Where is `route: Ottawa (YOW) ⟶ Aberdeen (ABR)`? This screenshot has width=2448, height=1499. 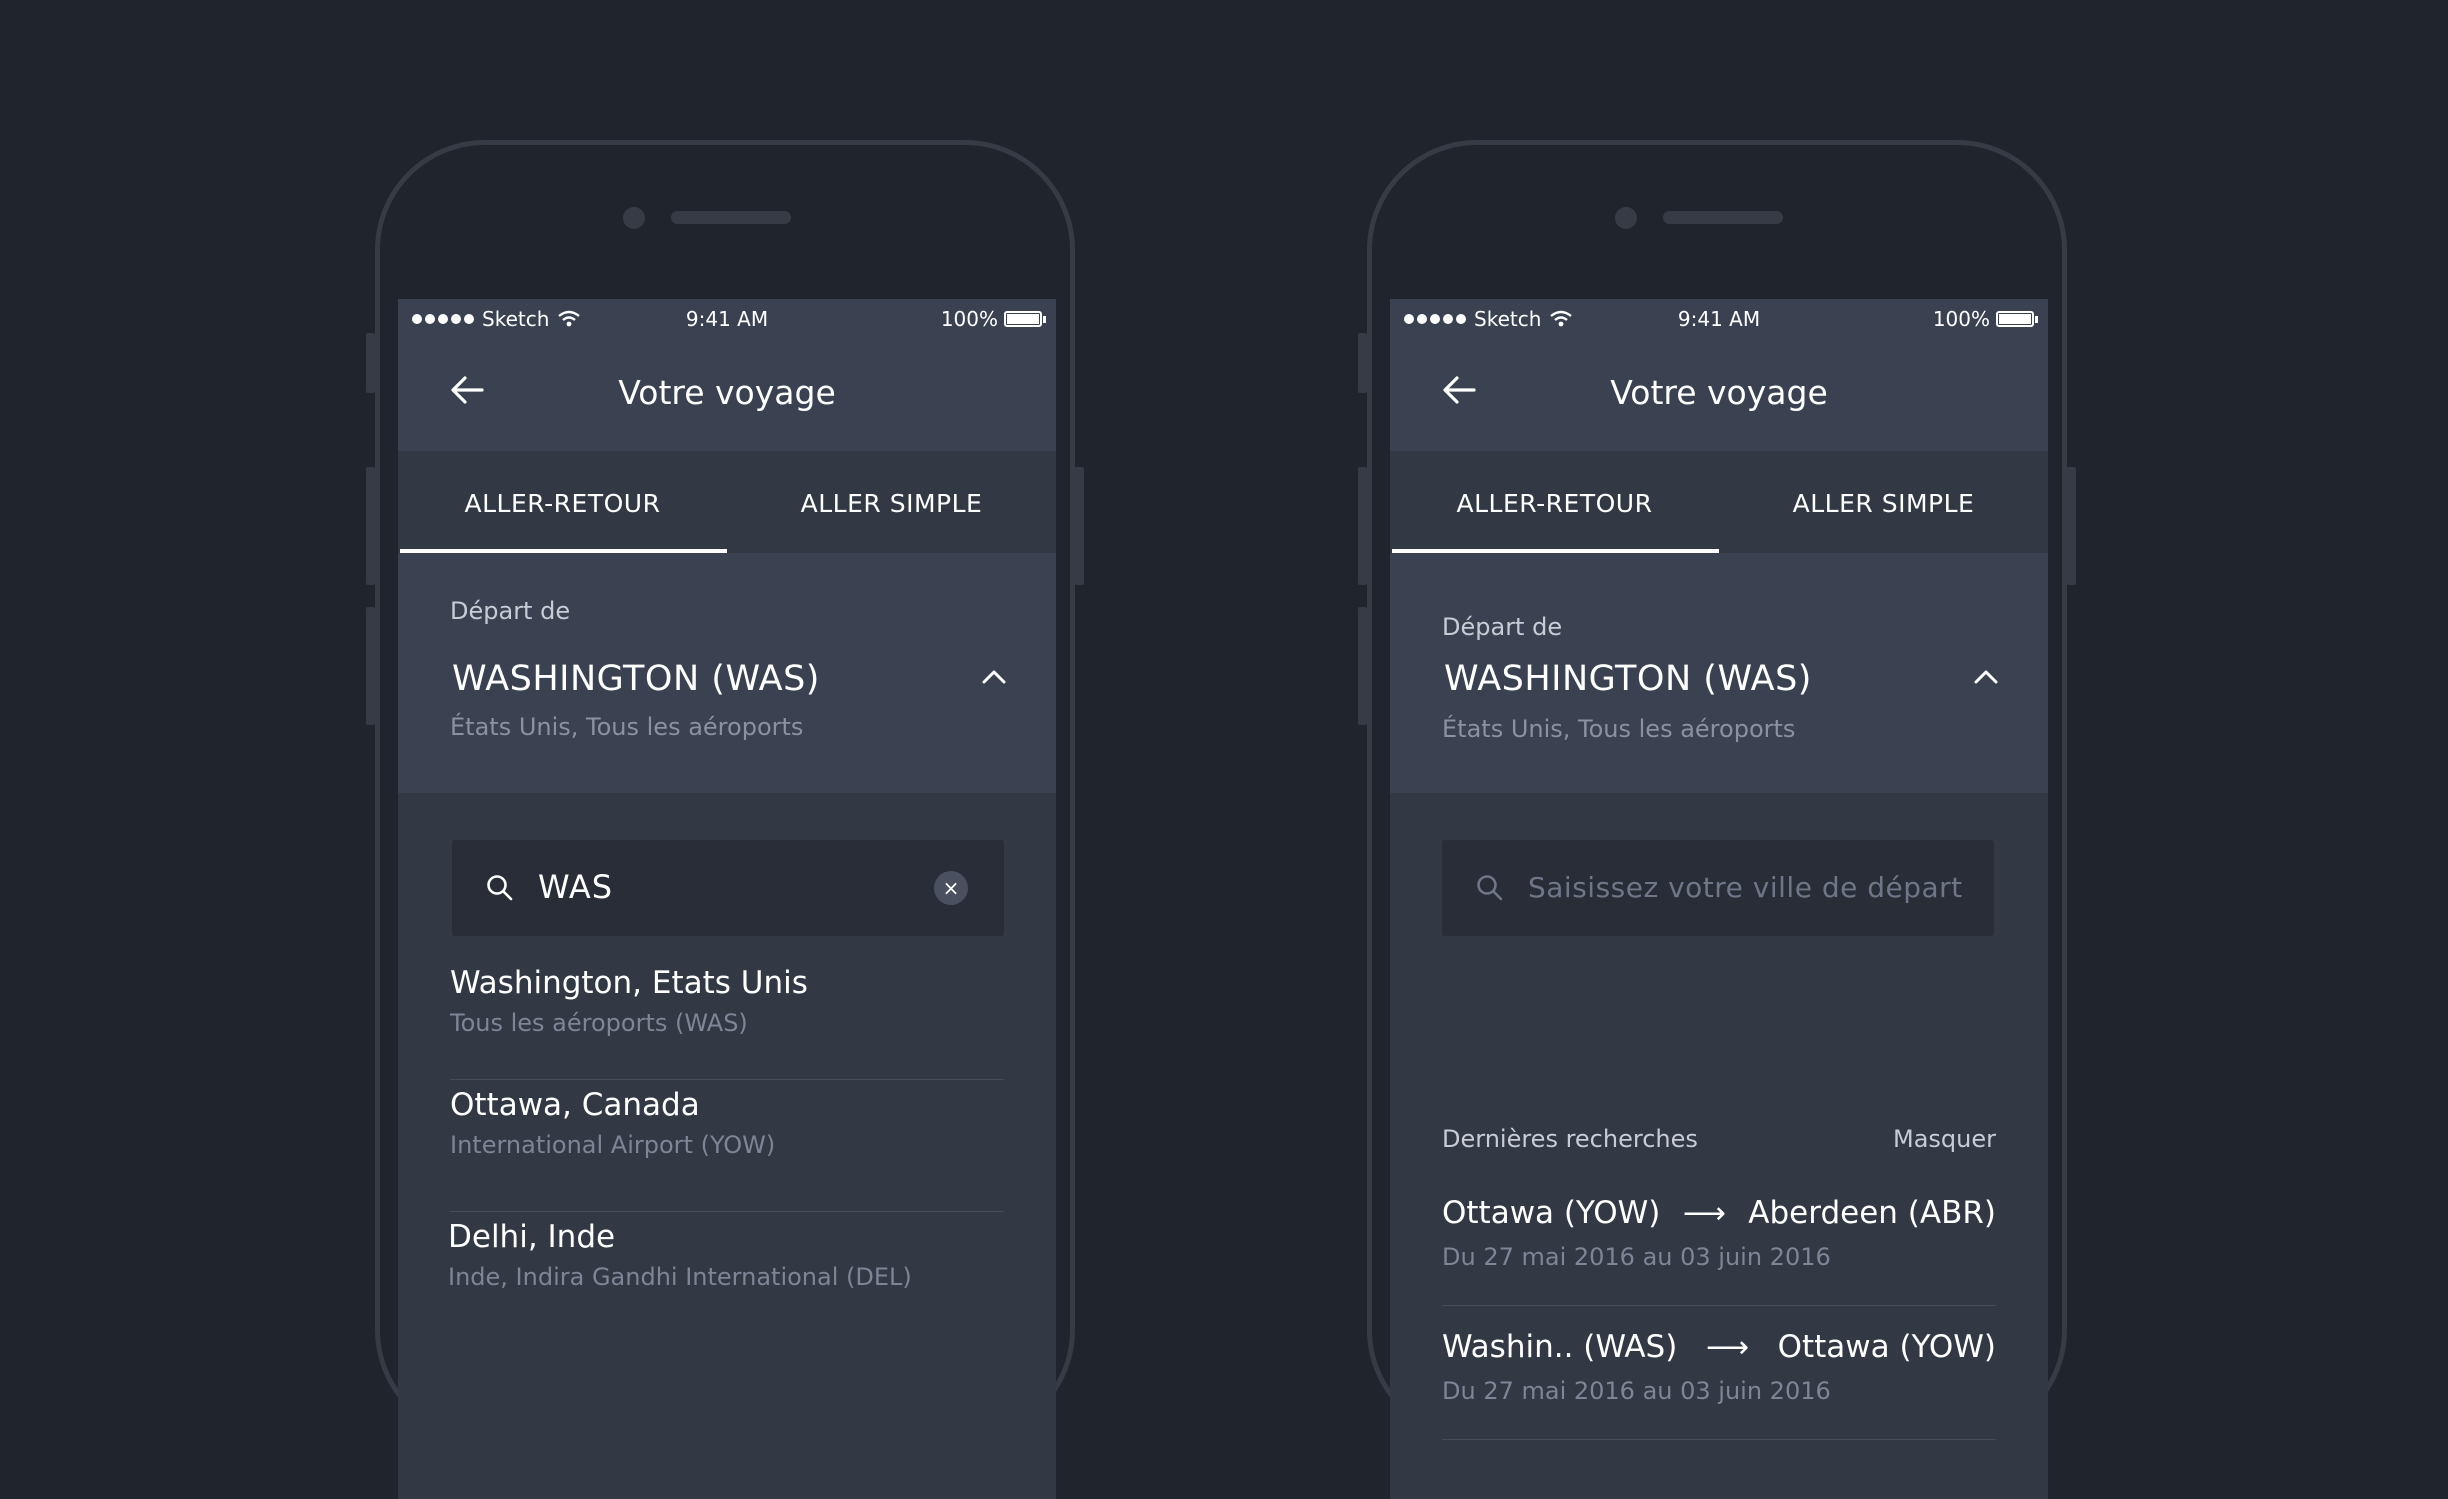 route: Ottawa (YOW) ⟶ Aberdeen (ABR) is located at coordinates (1719, 1213).